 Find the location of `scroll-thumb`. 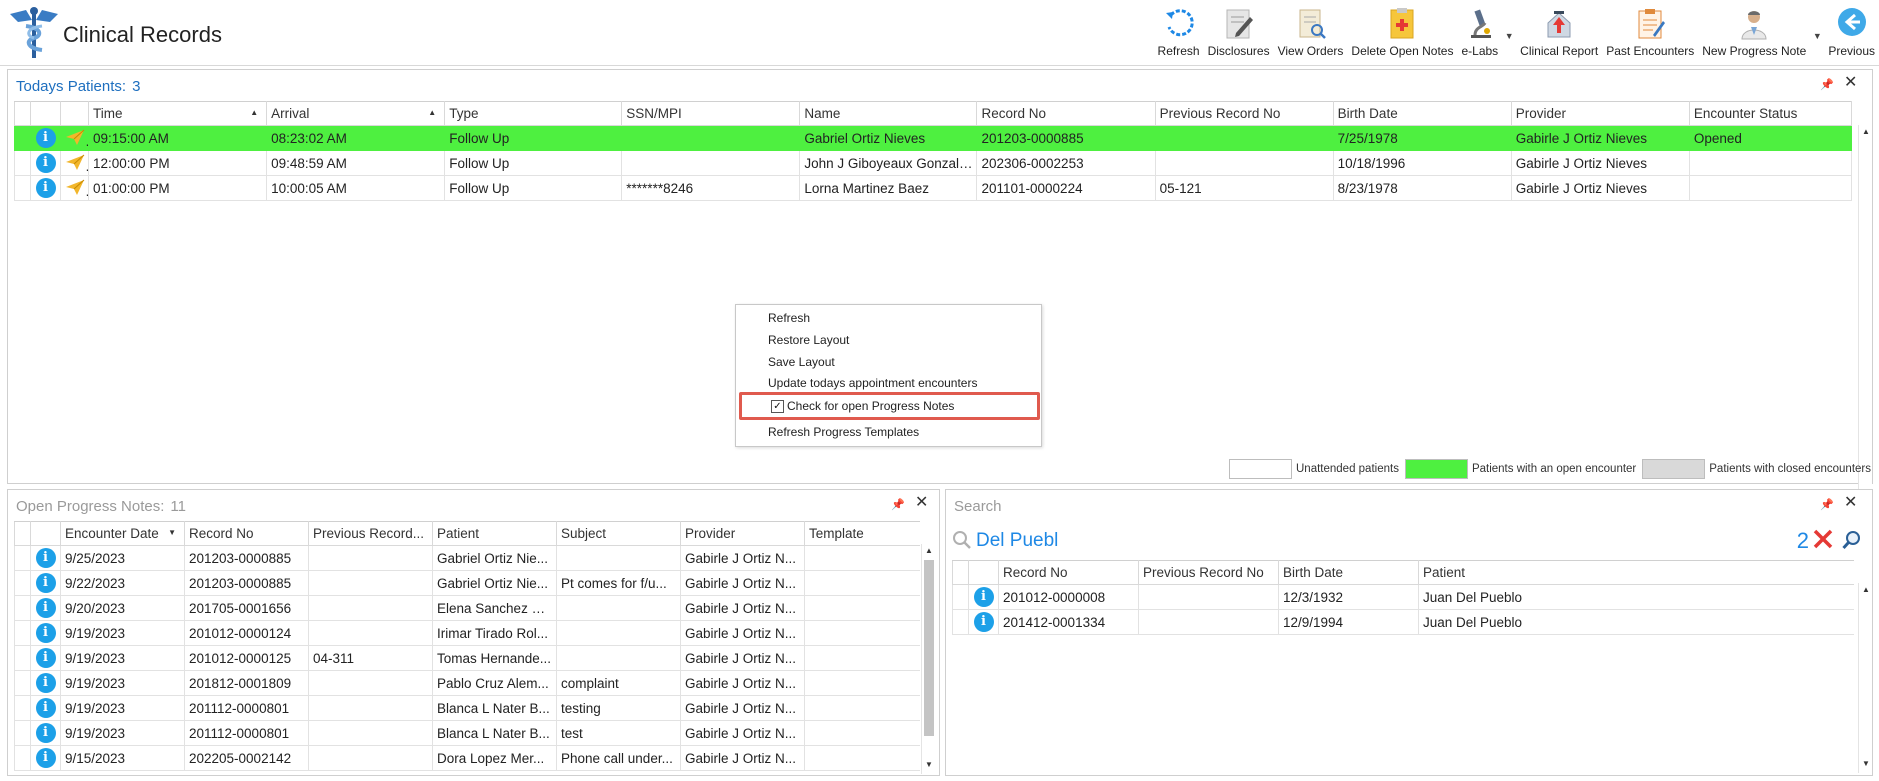

scroll-thumb is located at coordinates (929, 648).